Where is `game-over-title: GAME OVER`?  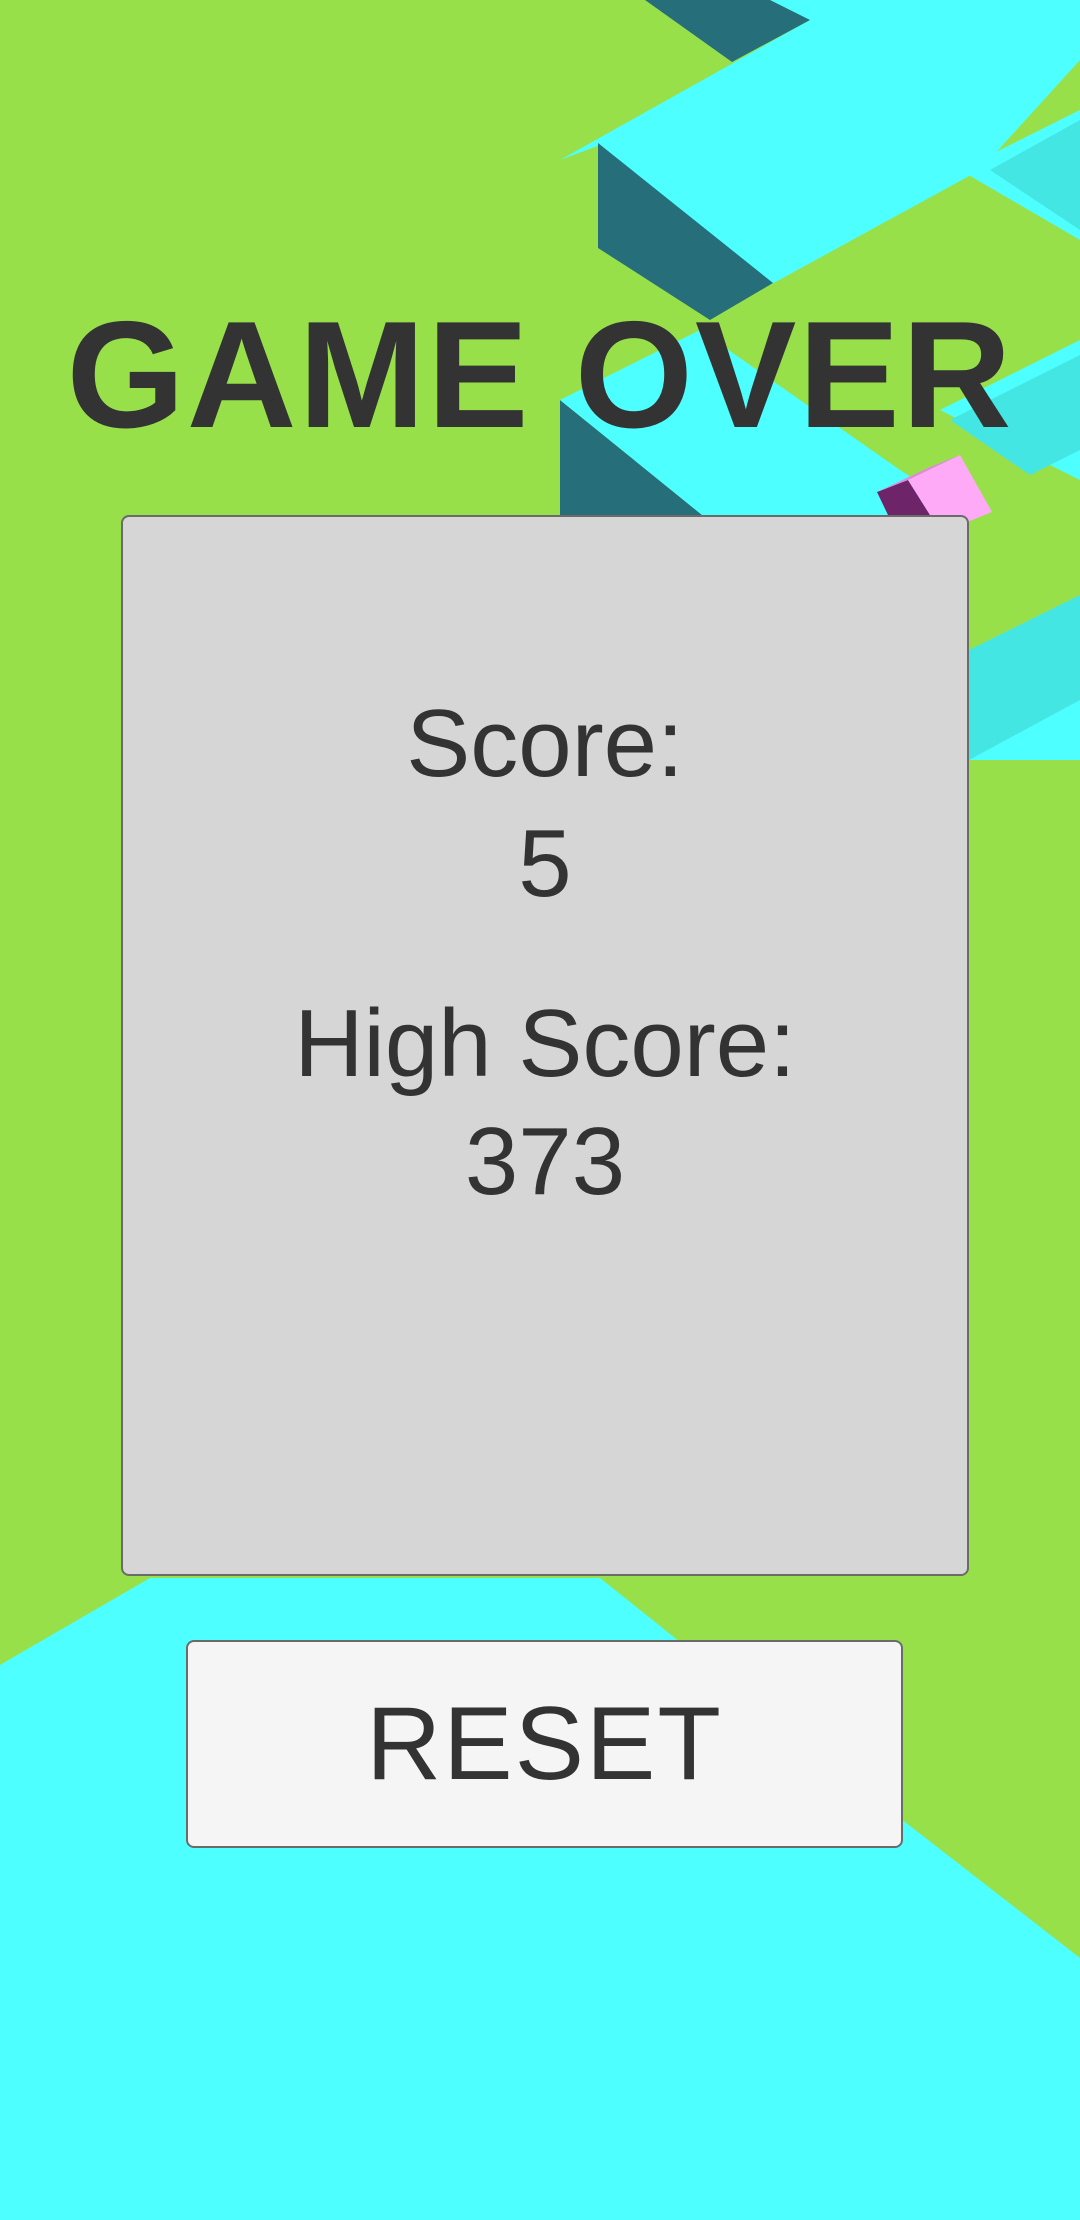 game-over-title: GAME OVER is located at coordinates (540, 375).